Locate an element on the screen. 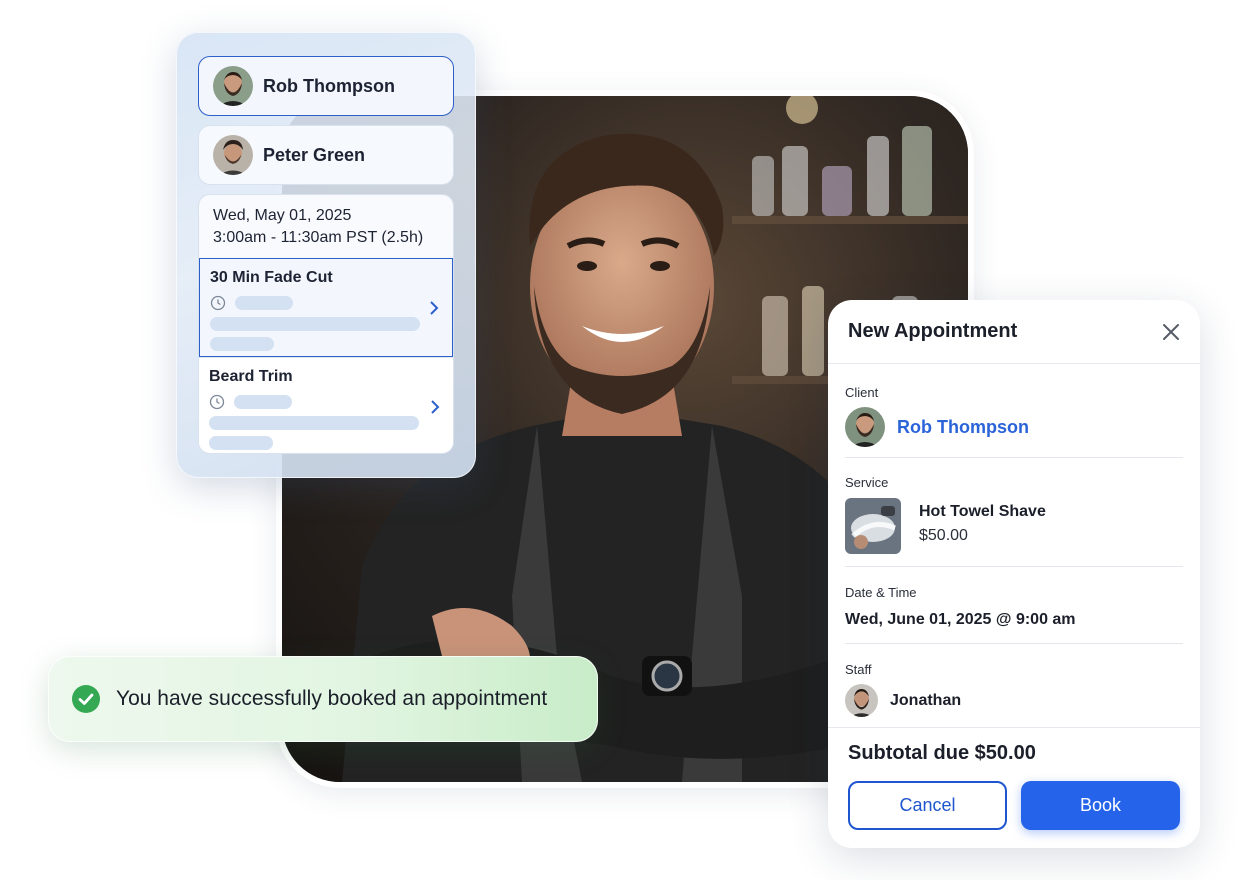 The image size is (1248, 880). schedule-date: Wed, May 01, 2025 is located at coordinates (282, 215).